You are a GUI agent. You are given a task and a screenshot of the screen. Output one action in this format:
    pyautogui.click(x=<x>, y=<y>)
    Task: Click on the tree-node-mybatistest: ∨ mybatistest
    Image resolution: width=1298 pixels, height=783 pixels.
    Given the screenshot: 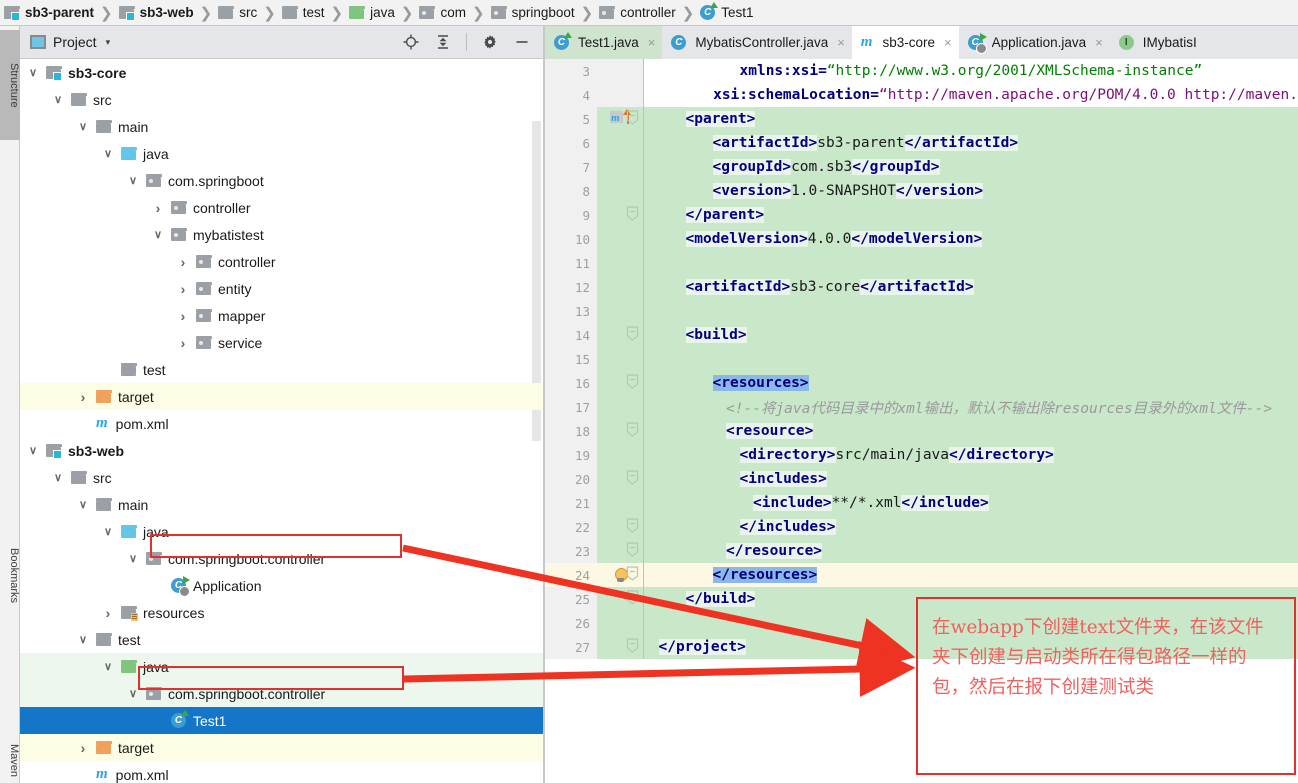 What is the action you would take?
    pyautogui.click(x=282, y=234)
    